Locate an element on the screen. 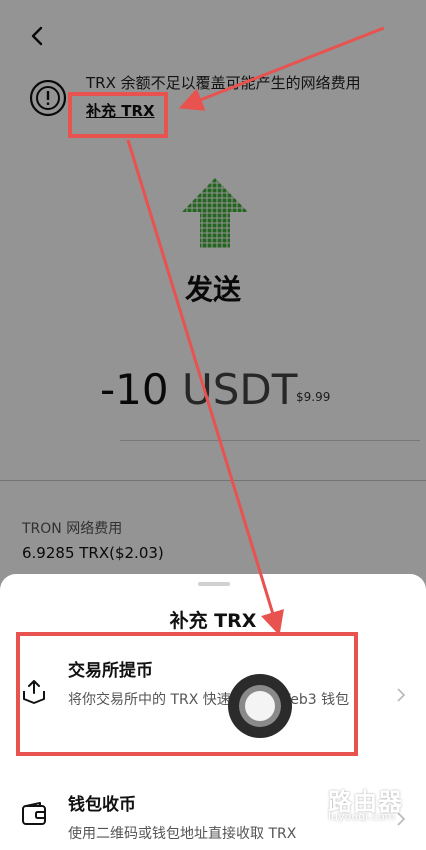 The image size is (426, 850). router-logo-icon is located at coordinates (304, 802).